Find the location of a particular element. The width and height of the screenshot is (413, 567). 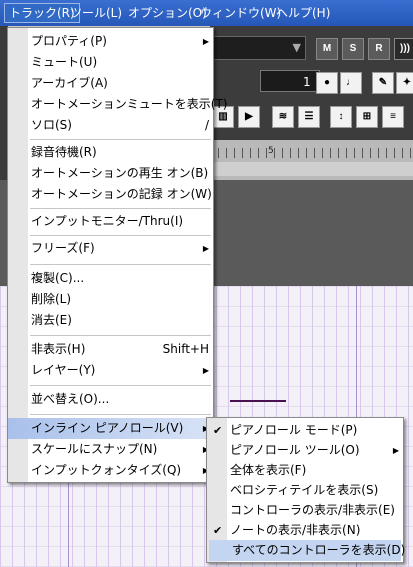

solo-button: S is located at coordinates (353, 49).